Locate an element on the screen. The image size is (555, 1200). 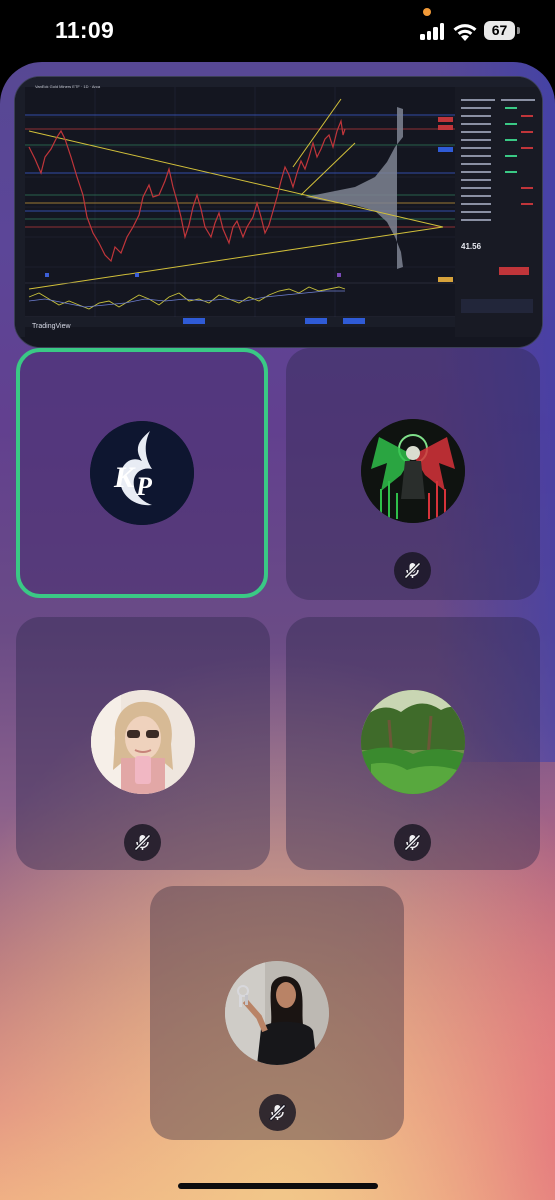
woman-sunglasses-photo is located at coordinates (143, 742).